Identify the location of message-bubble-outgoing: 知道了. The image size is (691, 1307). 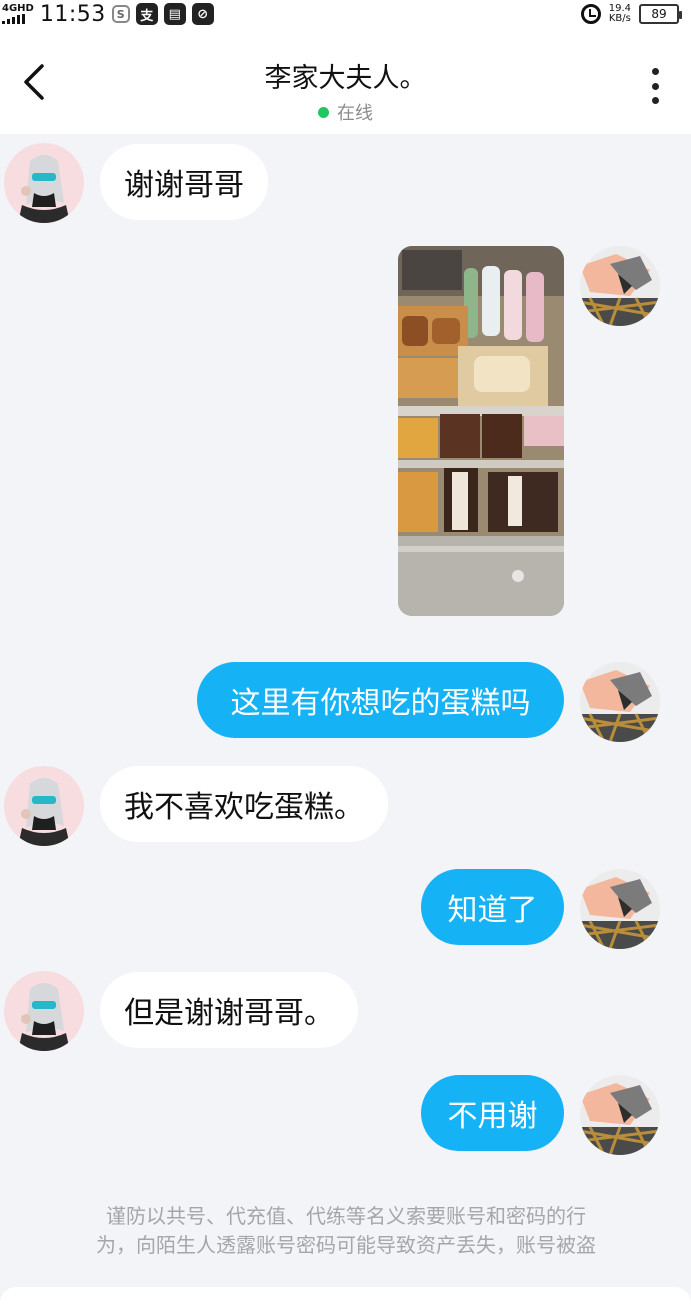
(492, 907).